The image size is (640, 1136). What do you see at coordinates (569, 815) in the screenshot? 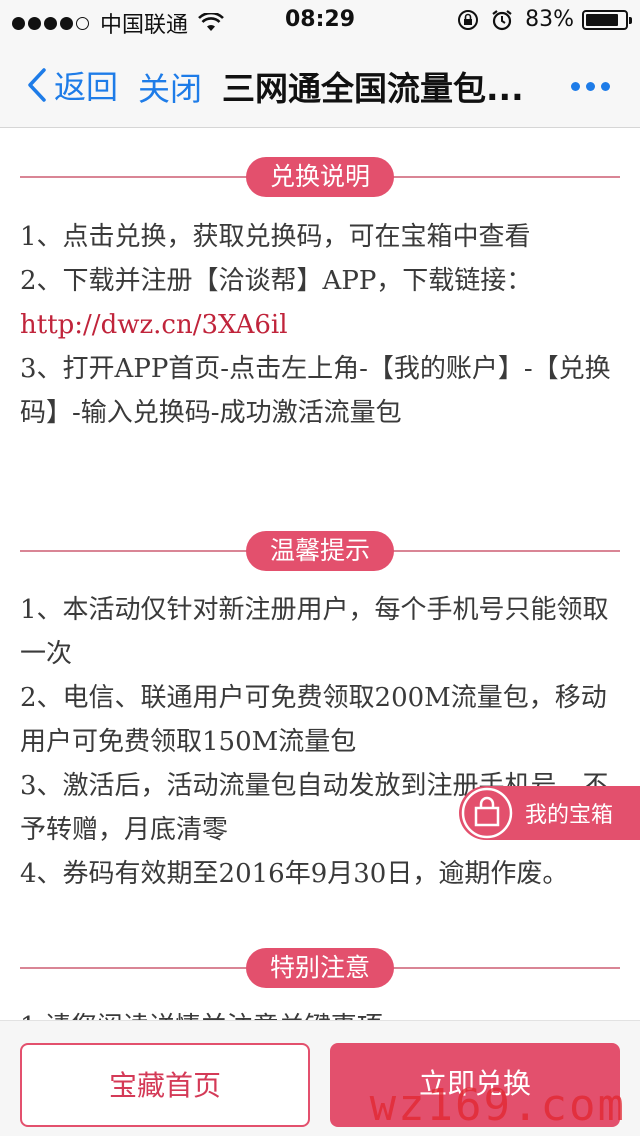
I see `treasure-box-label: 我的宝箱` at bounding box center [569, 815].